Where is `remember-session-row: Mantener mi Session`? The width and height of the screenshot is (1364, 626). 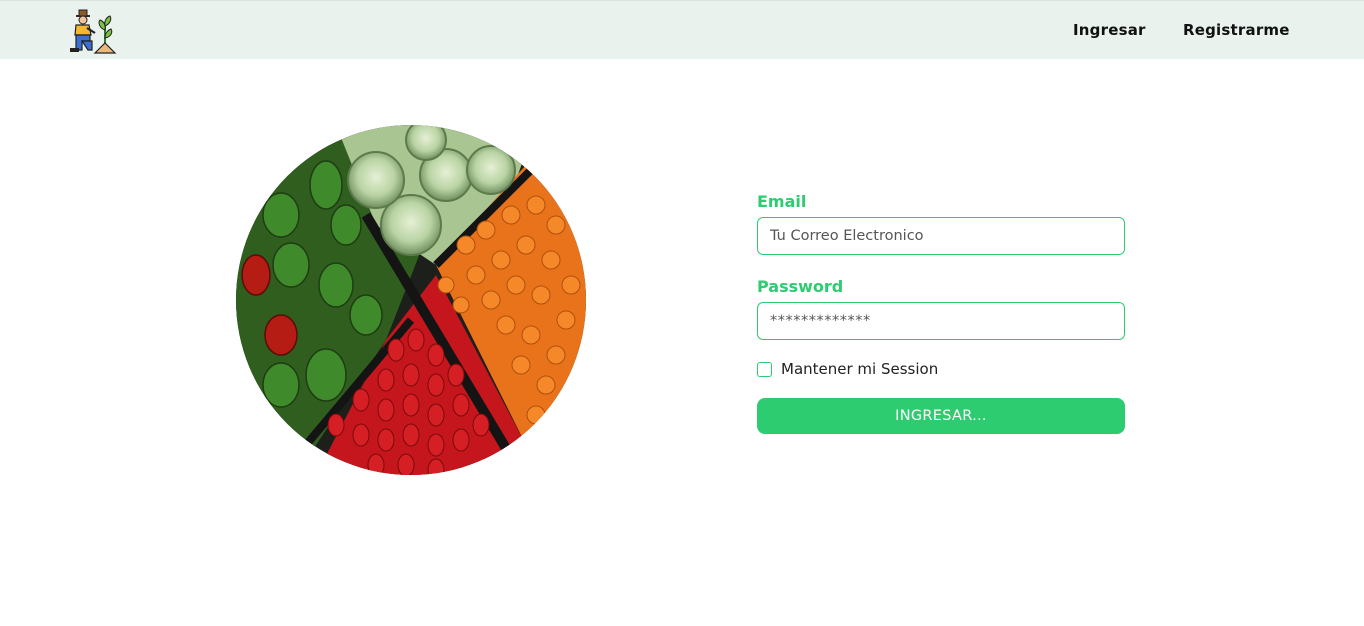 remember-session-row: Mantener mi Session is located at coordinates (941, 369).